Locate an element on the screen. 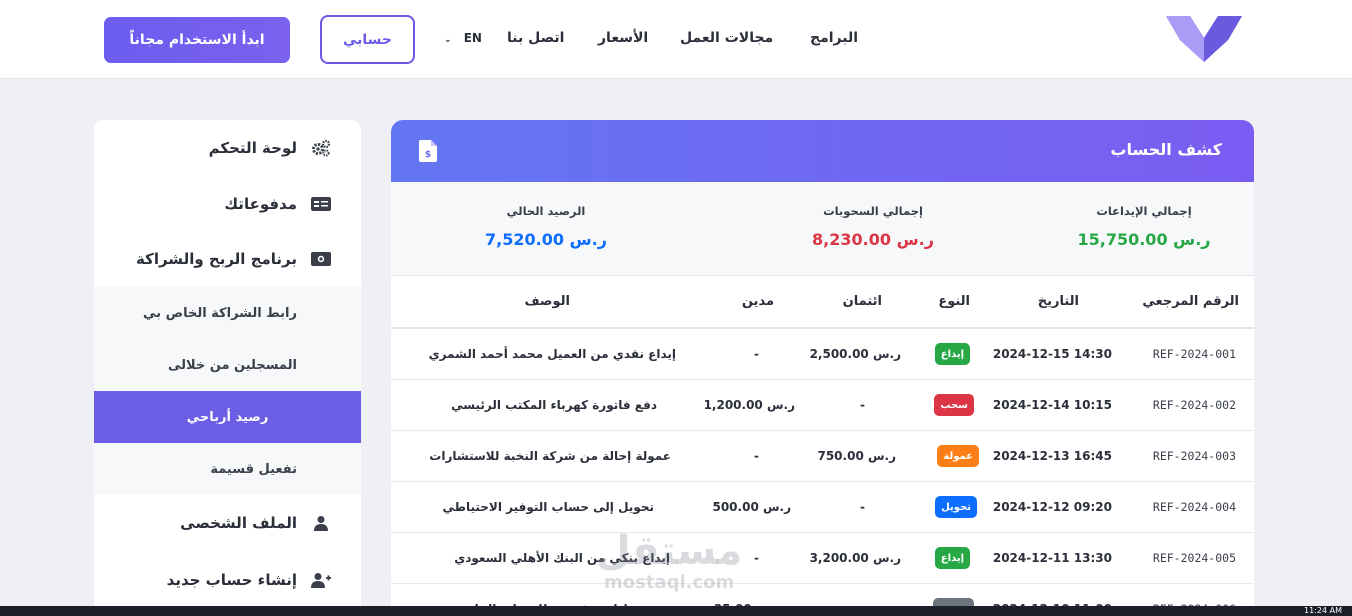  sidebar-item-profile: الملف الشخصى is located at coordinates (255, 523).